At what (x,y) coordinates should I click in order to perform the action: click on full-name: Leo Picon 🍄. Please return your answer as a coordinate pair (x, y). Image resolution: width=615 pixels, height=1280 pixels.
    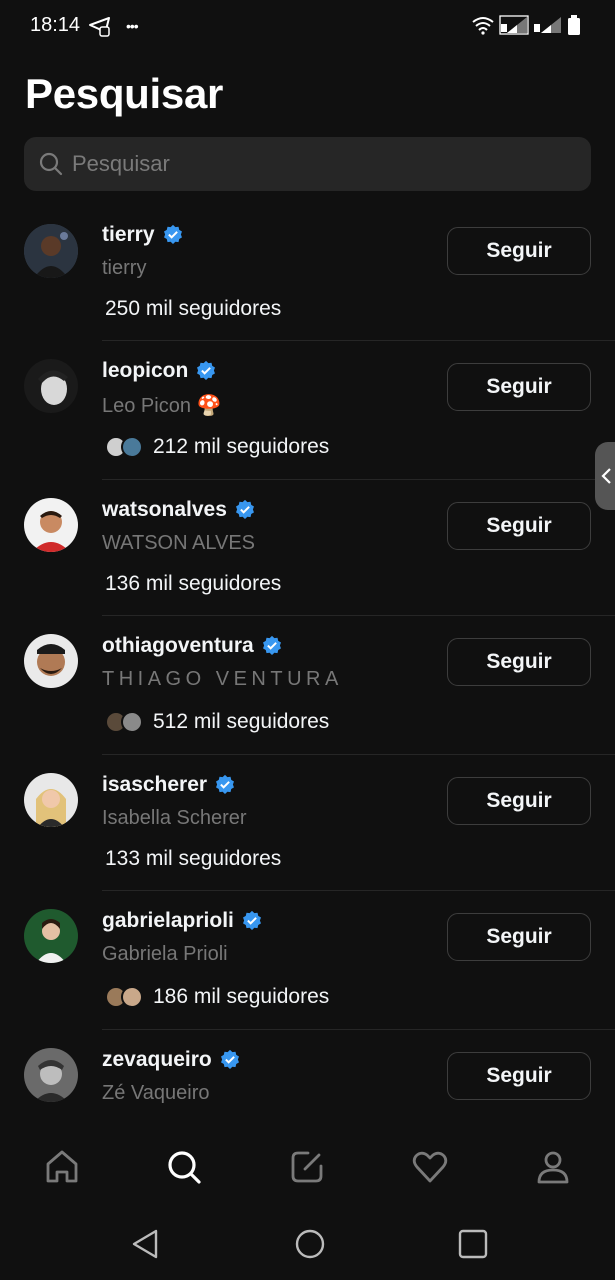
    Looking at the image, I should click on (162, 406).